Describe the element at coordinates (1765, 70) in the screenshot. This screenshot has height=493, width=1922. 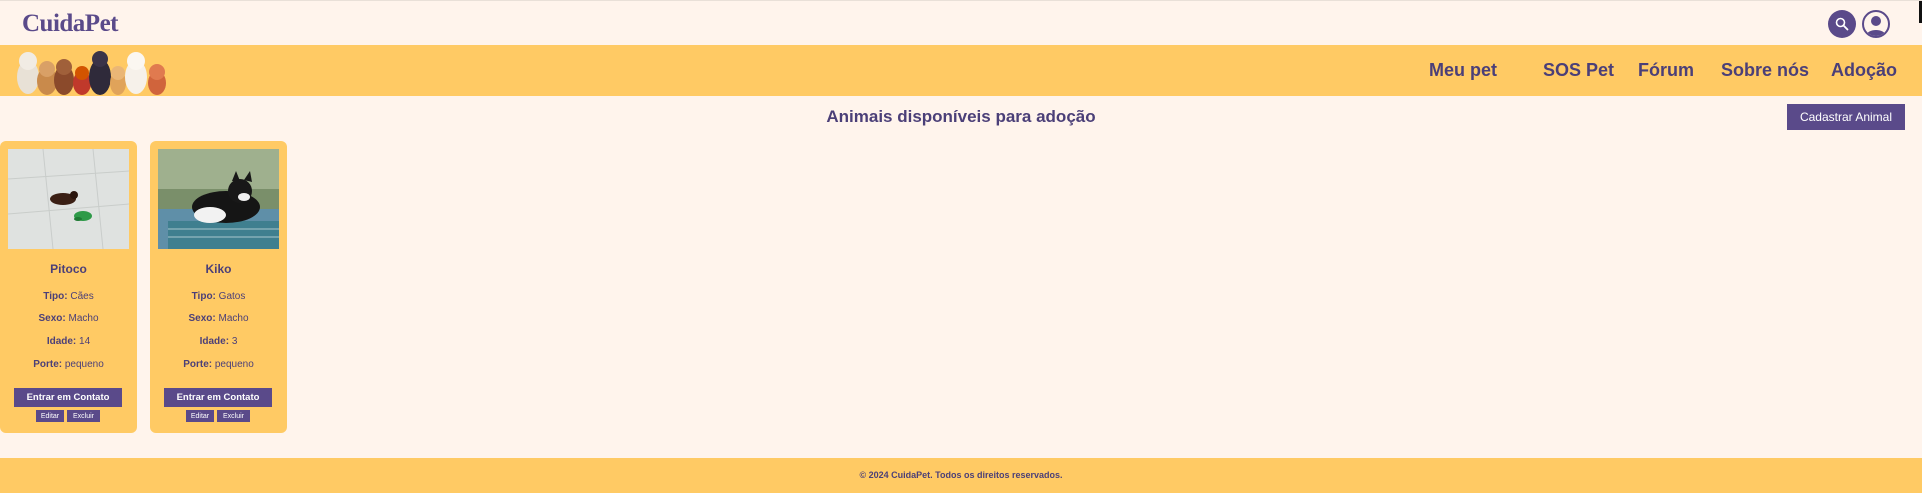
I see `nav-item-sobre-nos: Sobre nós` at that location.